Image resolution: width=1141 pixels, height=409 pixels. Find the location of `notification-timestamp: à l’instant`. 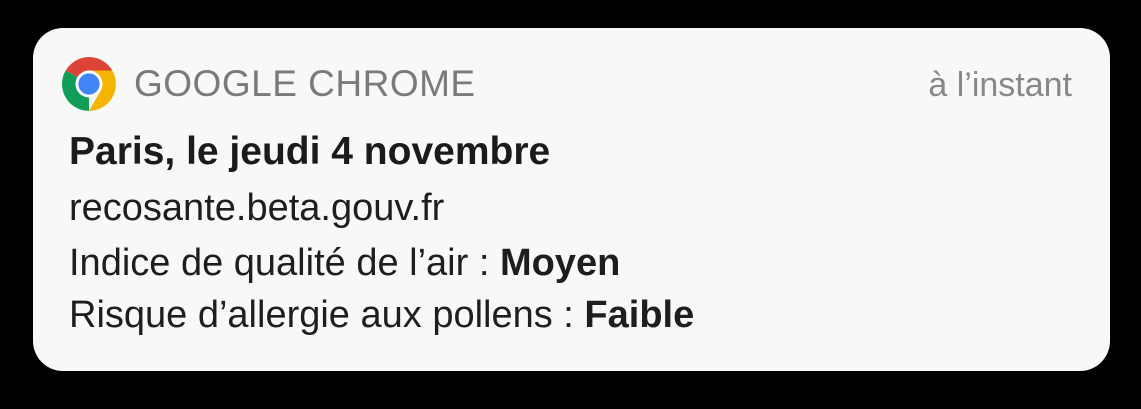

notification-timestamp: à l’instant is located at coordinates (1000, 85).